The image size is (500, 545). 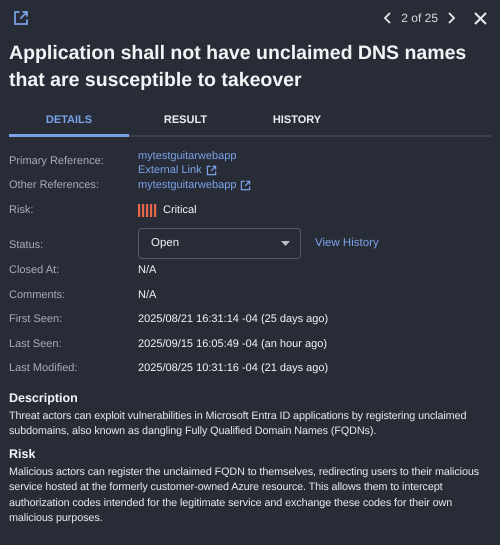 I want to click on field-label: Risk:, so click(x=21, y=209).